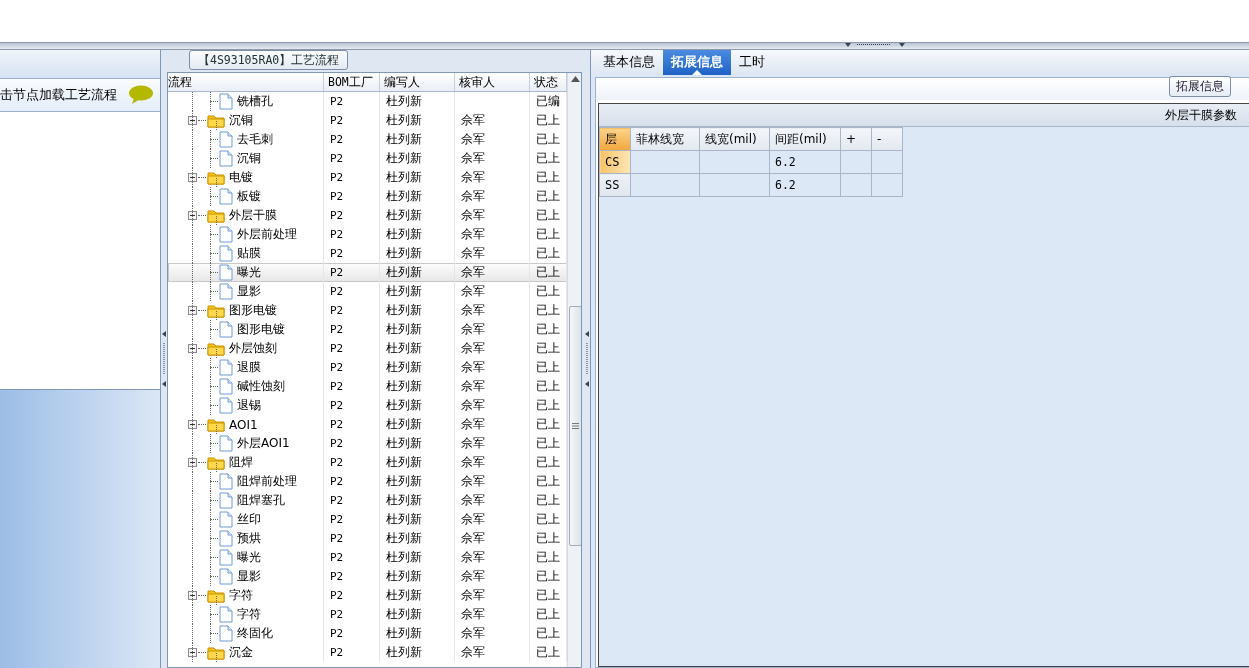 The height and width of the screenshot is (668, 1249). What do you see at coordinates (249, 538) in the screenshot?
I see `tree-node-label: 预烘` at bounding box center [249, 538].